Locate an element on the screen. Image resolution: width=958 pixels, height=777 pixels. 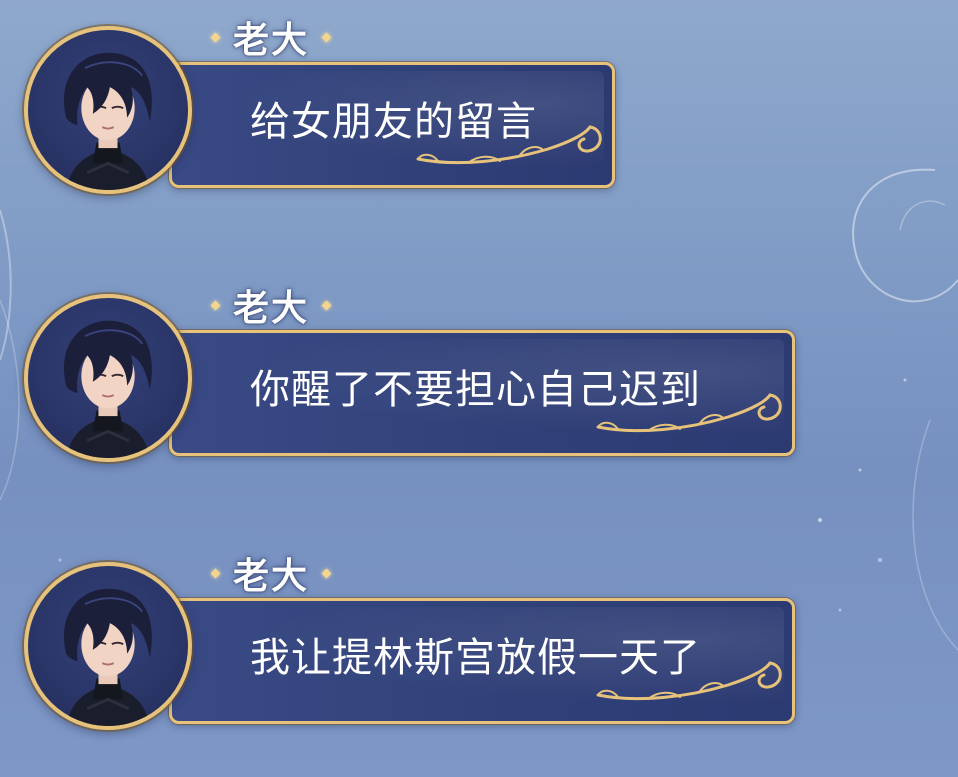
message-bubble: 你醒了不要担心自己迟到 is located at coordinates (482, 393).